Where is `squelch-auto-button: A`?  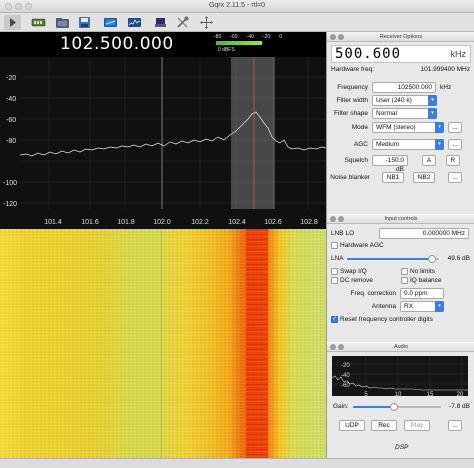 squelch-auto-button: A is located at coordinates (429, 160).